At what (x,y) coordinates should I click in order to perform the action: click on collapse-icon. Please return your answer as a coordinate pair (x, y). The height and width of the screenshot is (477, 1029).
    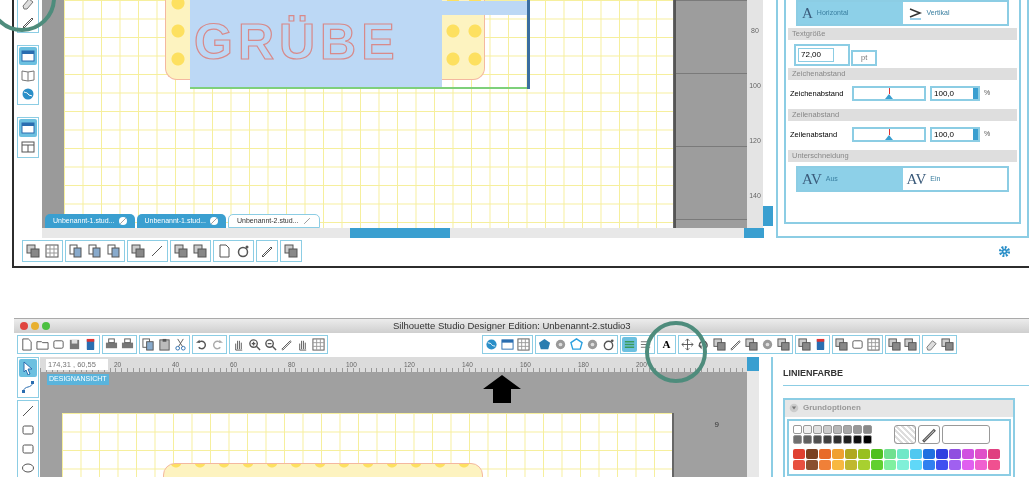
    Looking at the image, I should click on (794, 408).